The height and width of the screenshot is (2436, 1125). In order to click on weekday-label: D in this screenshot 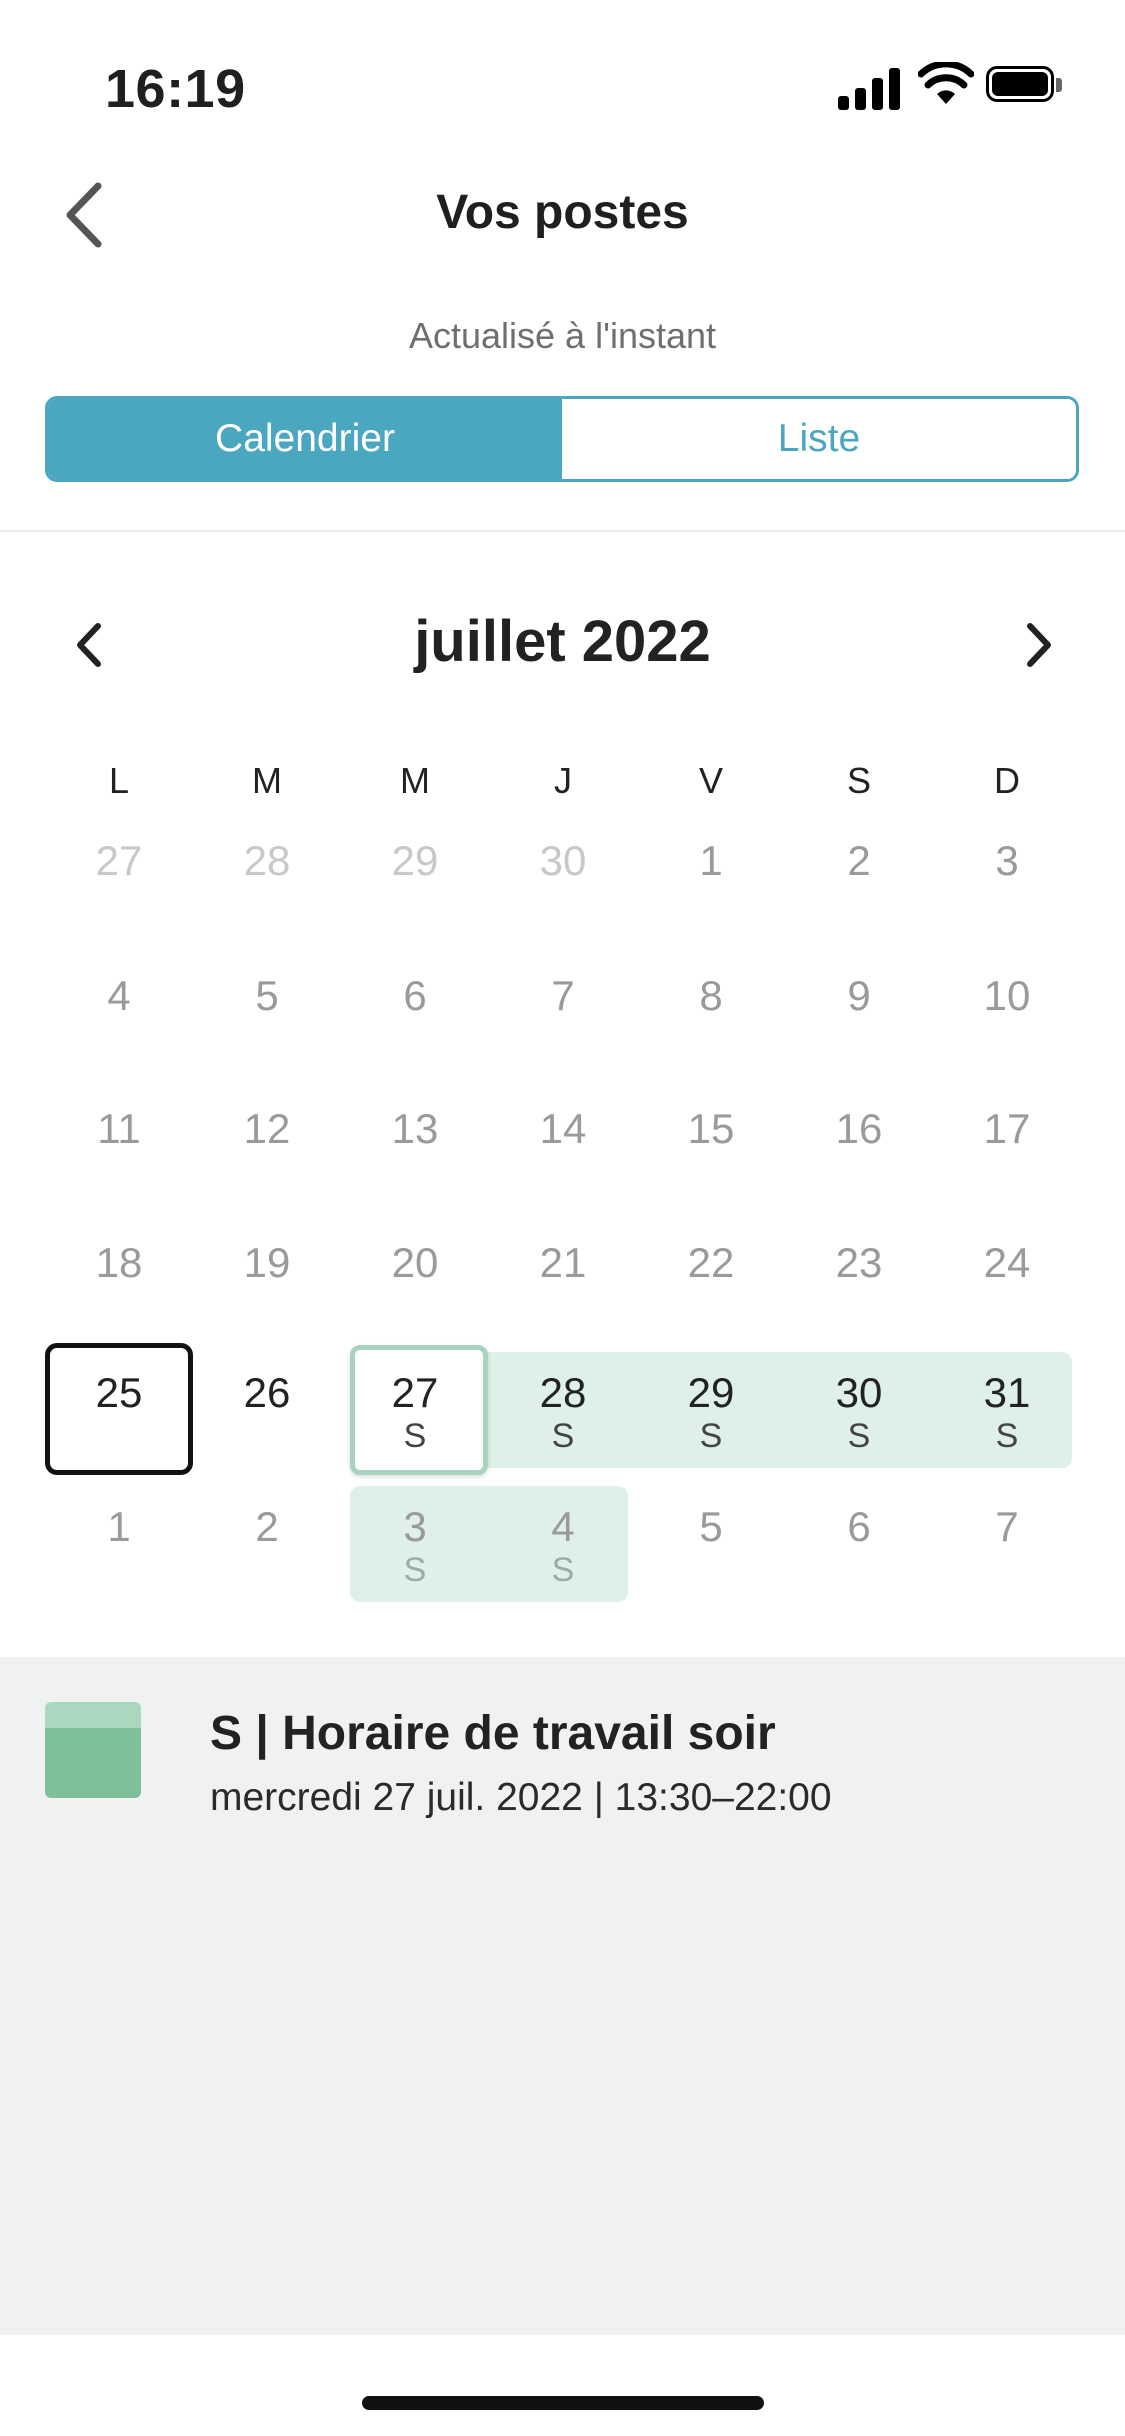, I will do `click(1007, 780)`.